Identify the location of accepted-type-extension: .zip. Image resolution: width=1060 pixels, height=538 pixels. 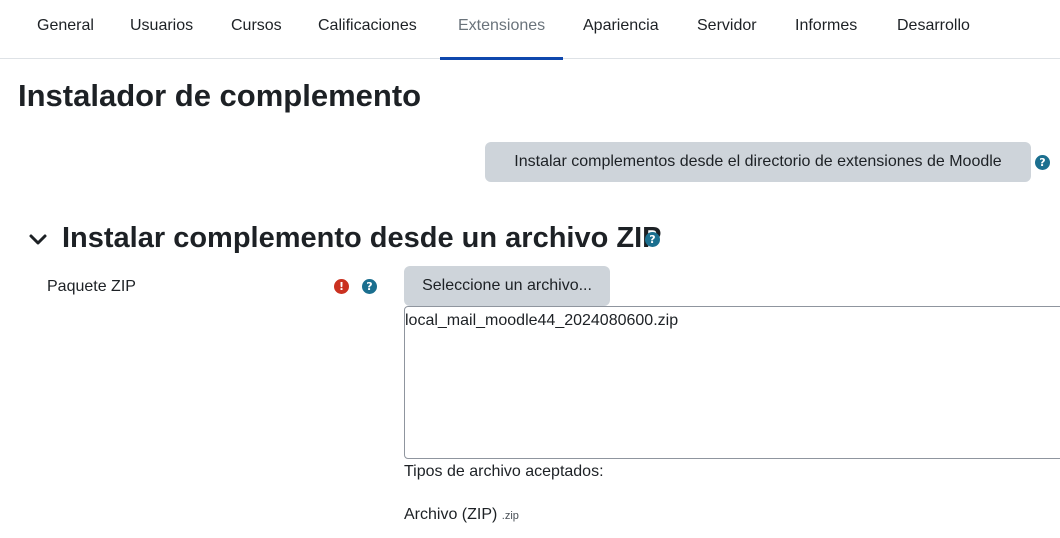
(510, 516).